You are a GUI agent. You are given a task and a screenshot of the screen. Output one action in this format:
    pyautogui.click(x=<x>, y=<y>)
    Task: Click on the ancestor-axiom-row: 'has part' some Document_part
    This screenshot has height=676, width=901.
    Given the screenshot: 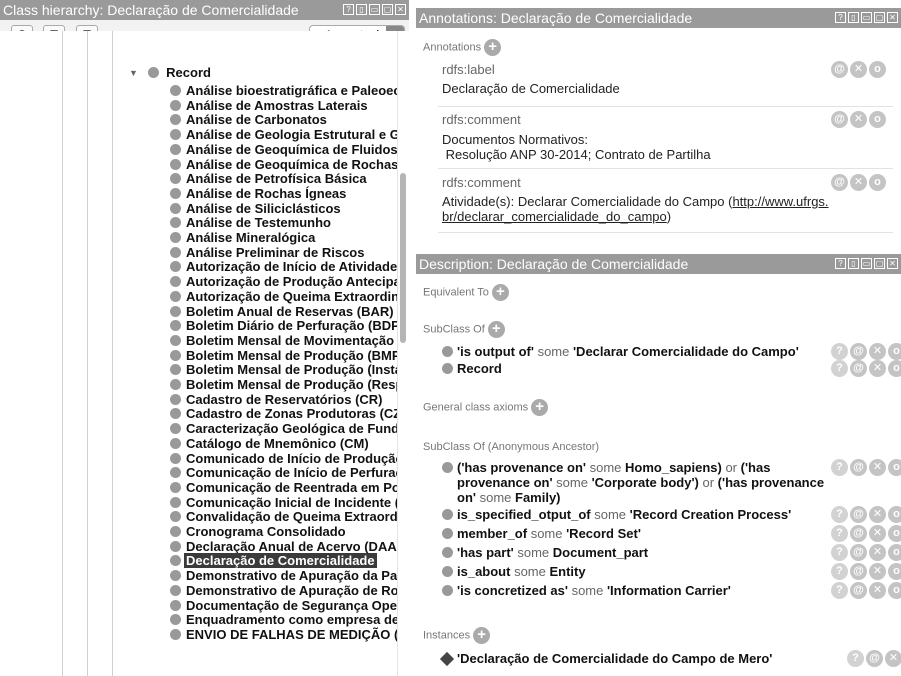 What is the action you would take?
    pyautogui.click(x=636, y=552)
    